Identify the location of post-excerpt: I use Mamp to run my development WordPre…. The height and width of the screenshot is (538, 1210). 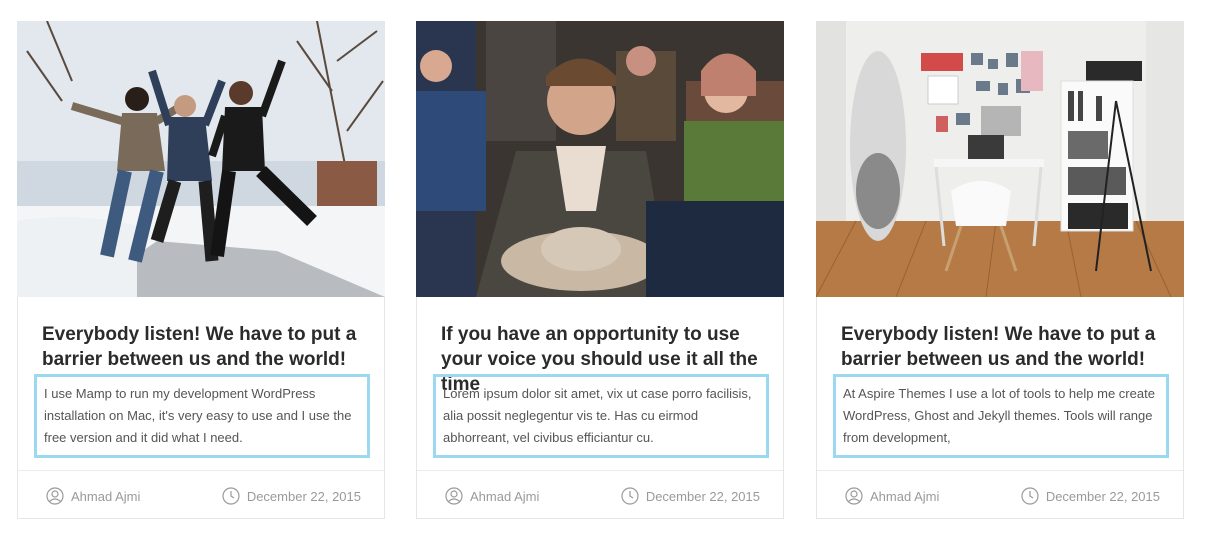
(202, 416).